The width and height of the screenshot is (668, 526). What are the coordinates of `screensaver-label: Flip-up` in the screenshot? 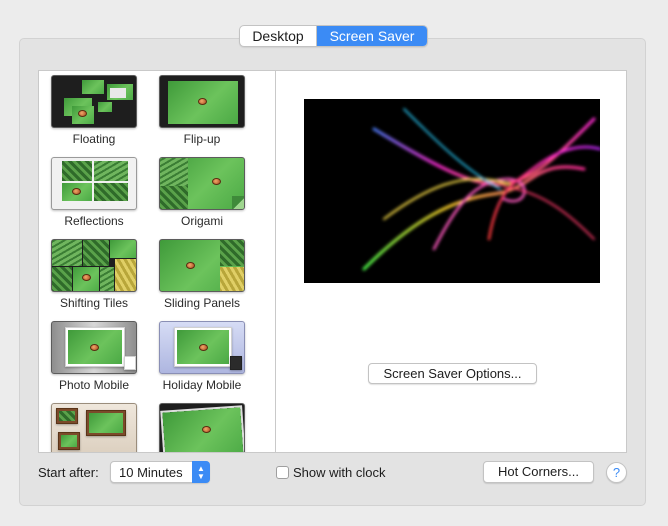 It's located at (202, 139).